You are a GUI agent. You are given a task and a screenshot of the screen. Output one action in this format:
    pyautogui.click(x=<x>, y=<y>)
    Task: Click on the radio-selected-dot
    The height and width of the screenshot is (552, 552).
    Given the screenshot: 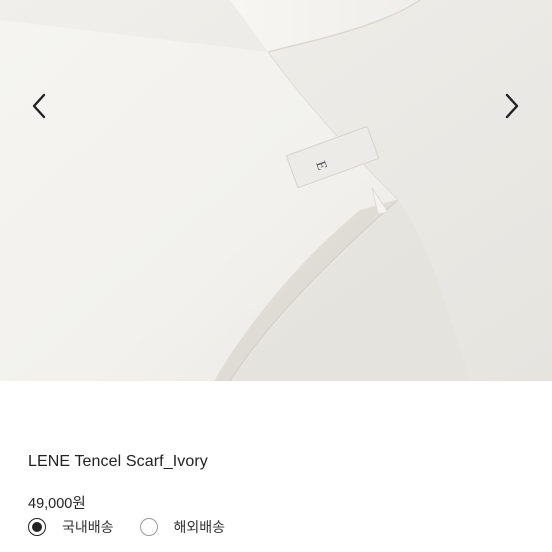 What is the action you would take?
    pyautogui.click(x=37, y=527)
    